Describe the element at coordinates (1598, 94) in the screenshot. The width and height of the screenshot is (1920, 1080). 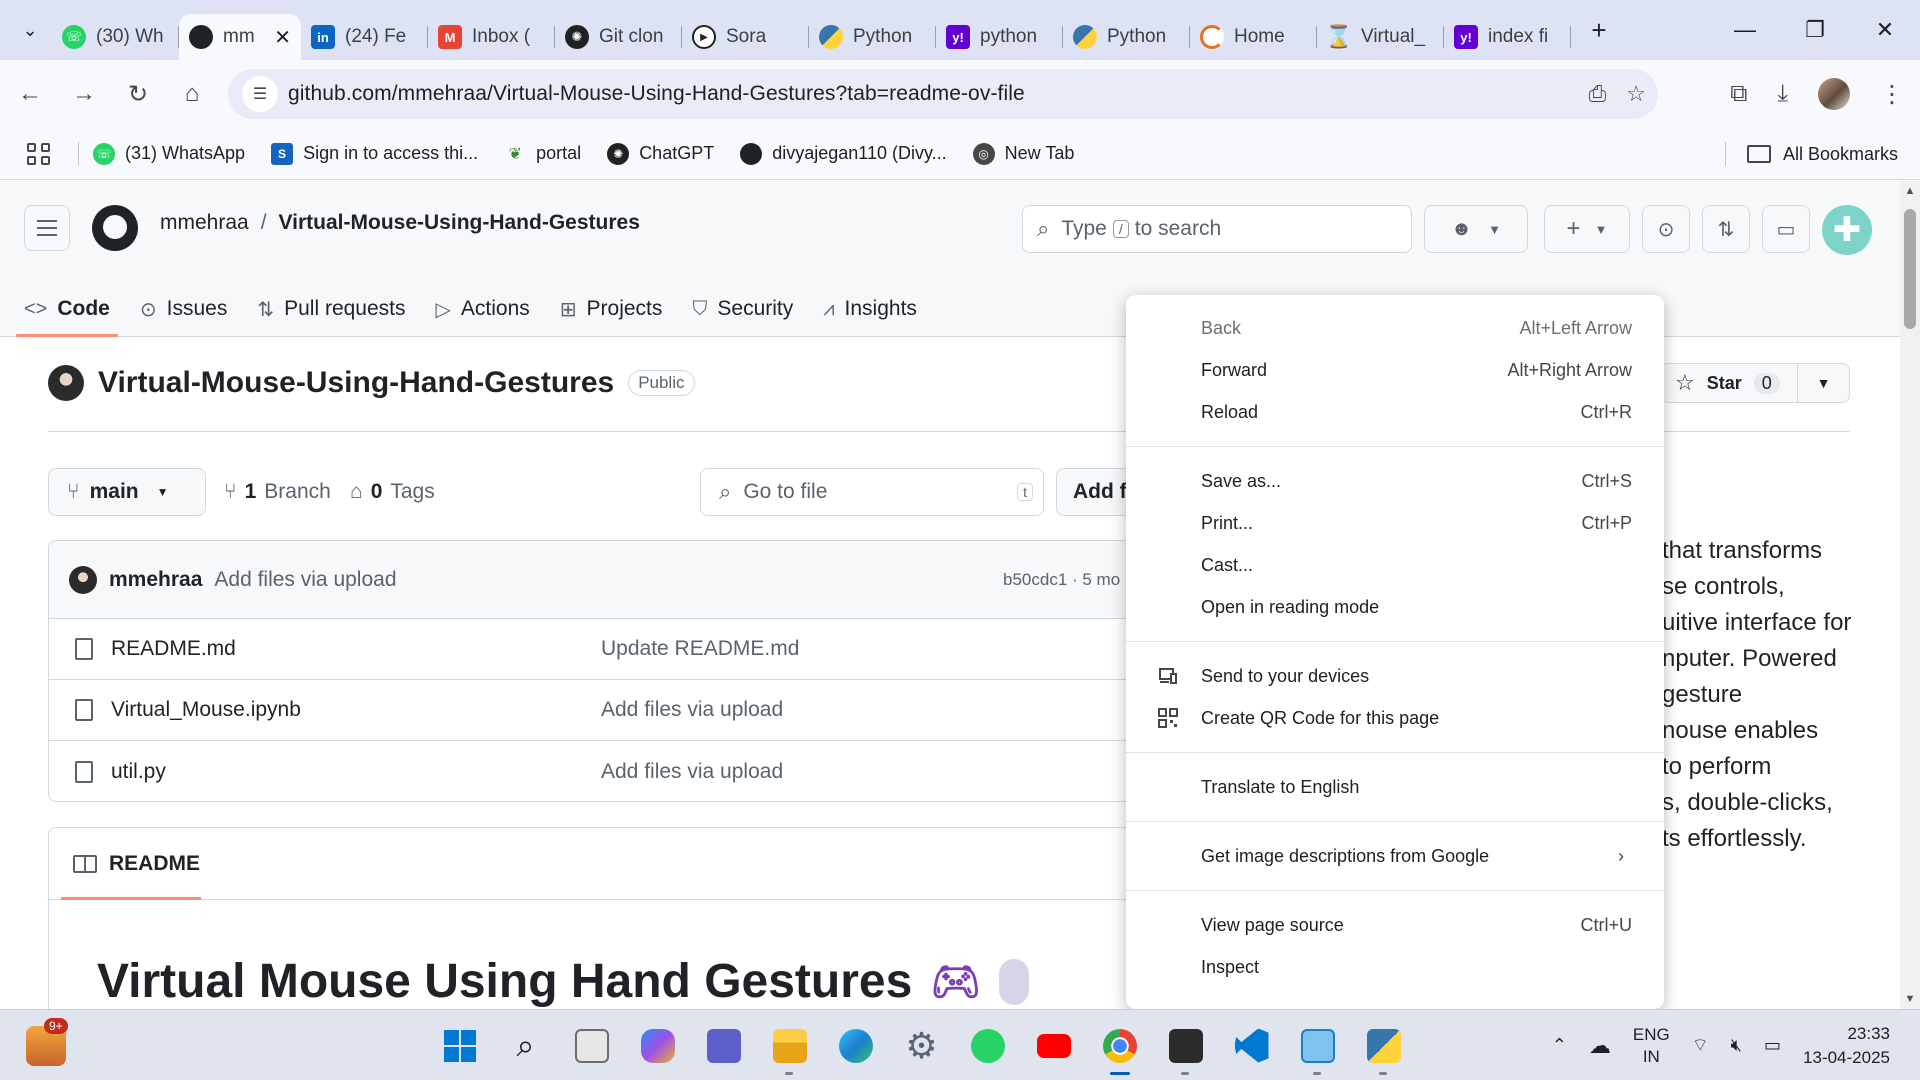
I see `install-app-icon: ⎙` at that location.